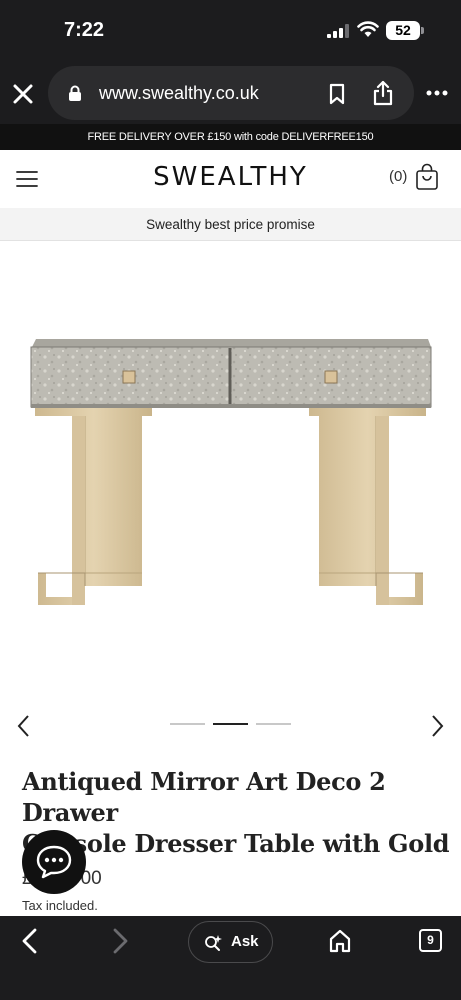 Image resolution: width=461 pixels, height=1000 pixels. Describe the element at coordinates (427, 177) in the screenshot. I see `shopping-bag-icon` at that location.